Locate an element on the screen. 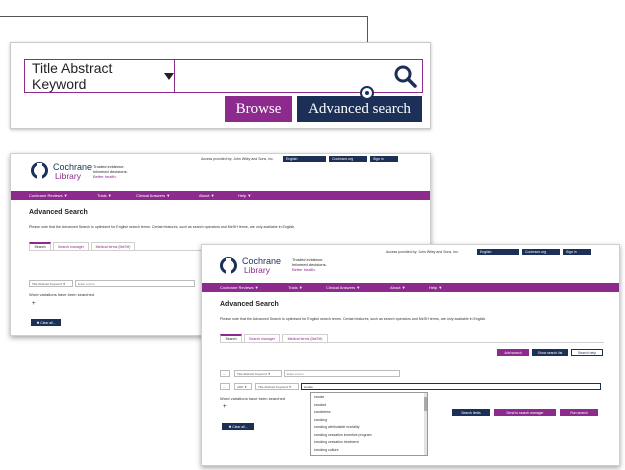 Image resolution: width=625 pixels, height=470 pixels. run-search-button: Run search is located at coordinates (579, 412).